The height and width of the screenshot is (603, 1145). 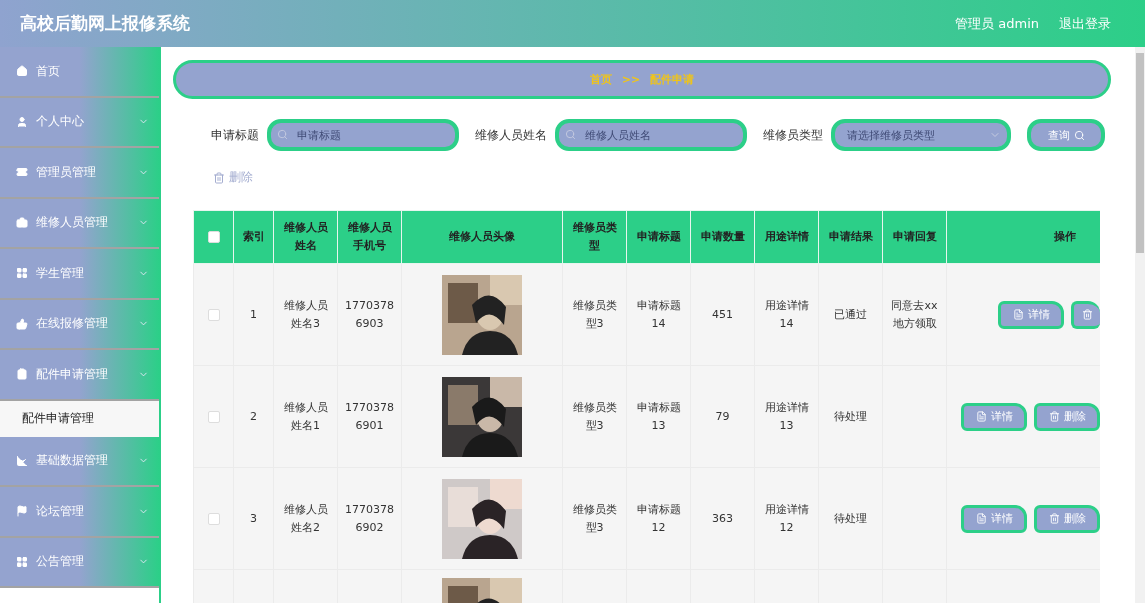 What do you see at coordinates (79, 122) in the screenshot?
I see `sidebar-item: 个人中心` at bounding box center [79, 122].